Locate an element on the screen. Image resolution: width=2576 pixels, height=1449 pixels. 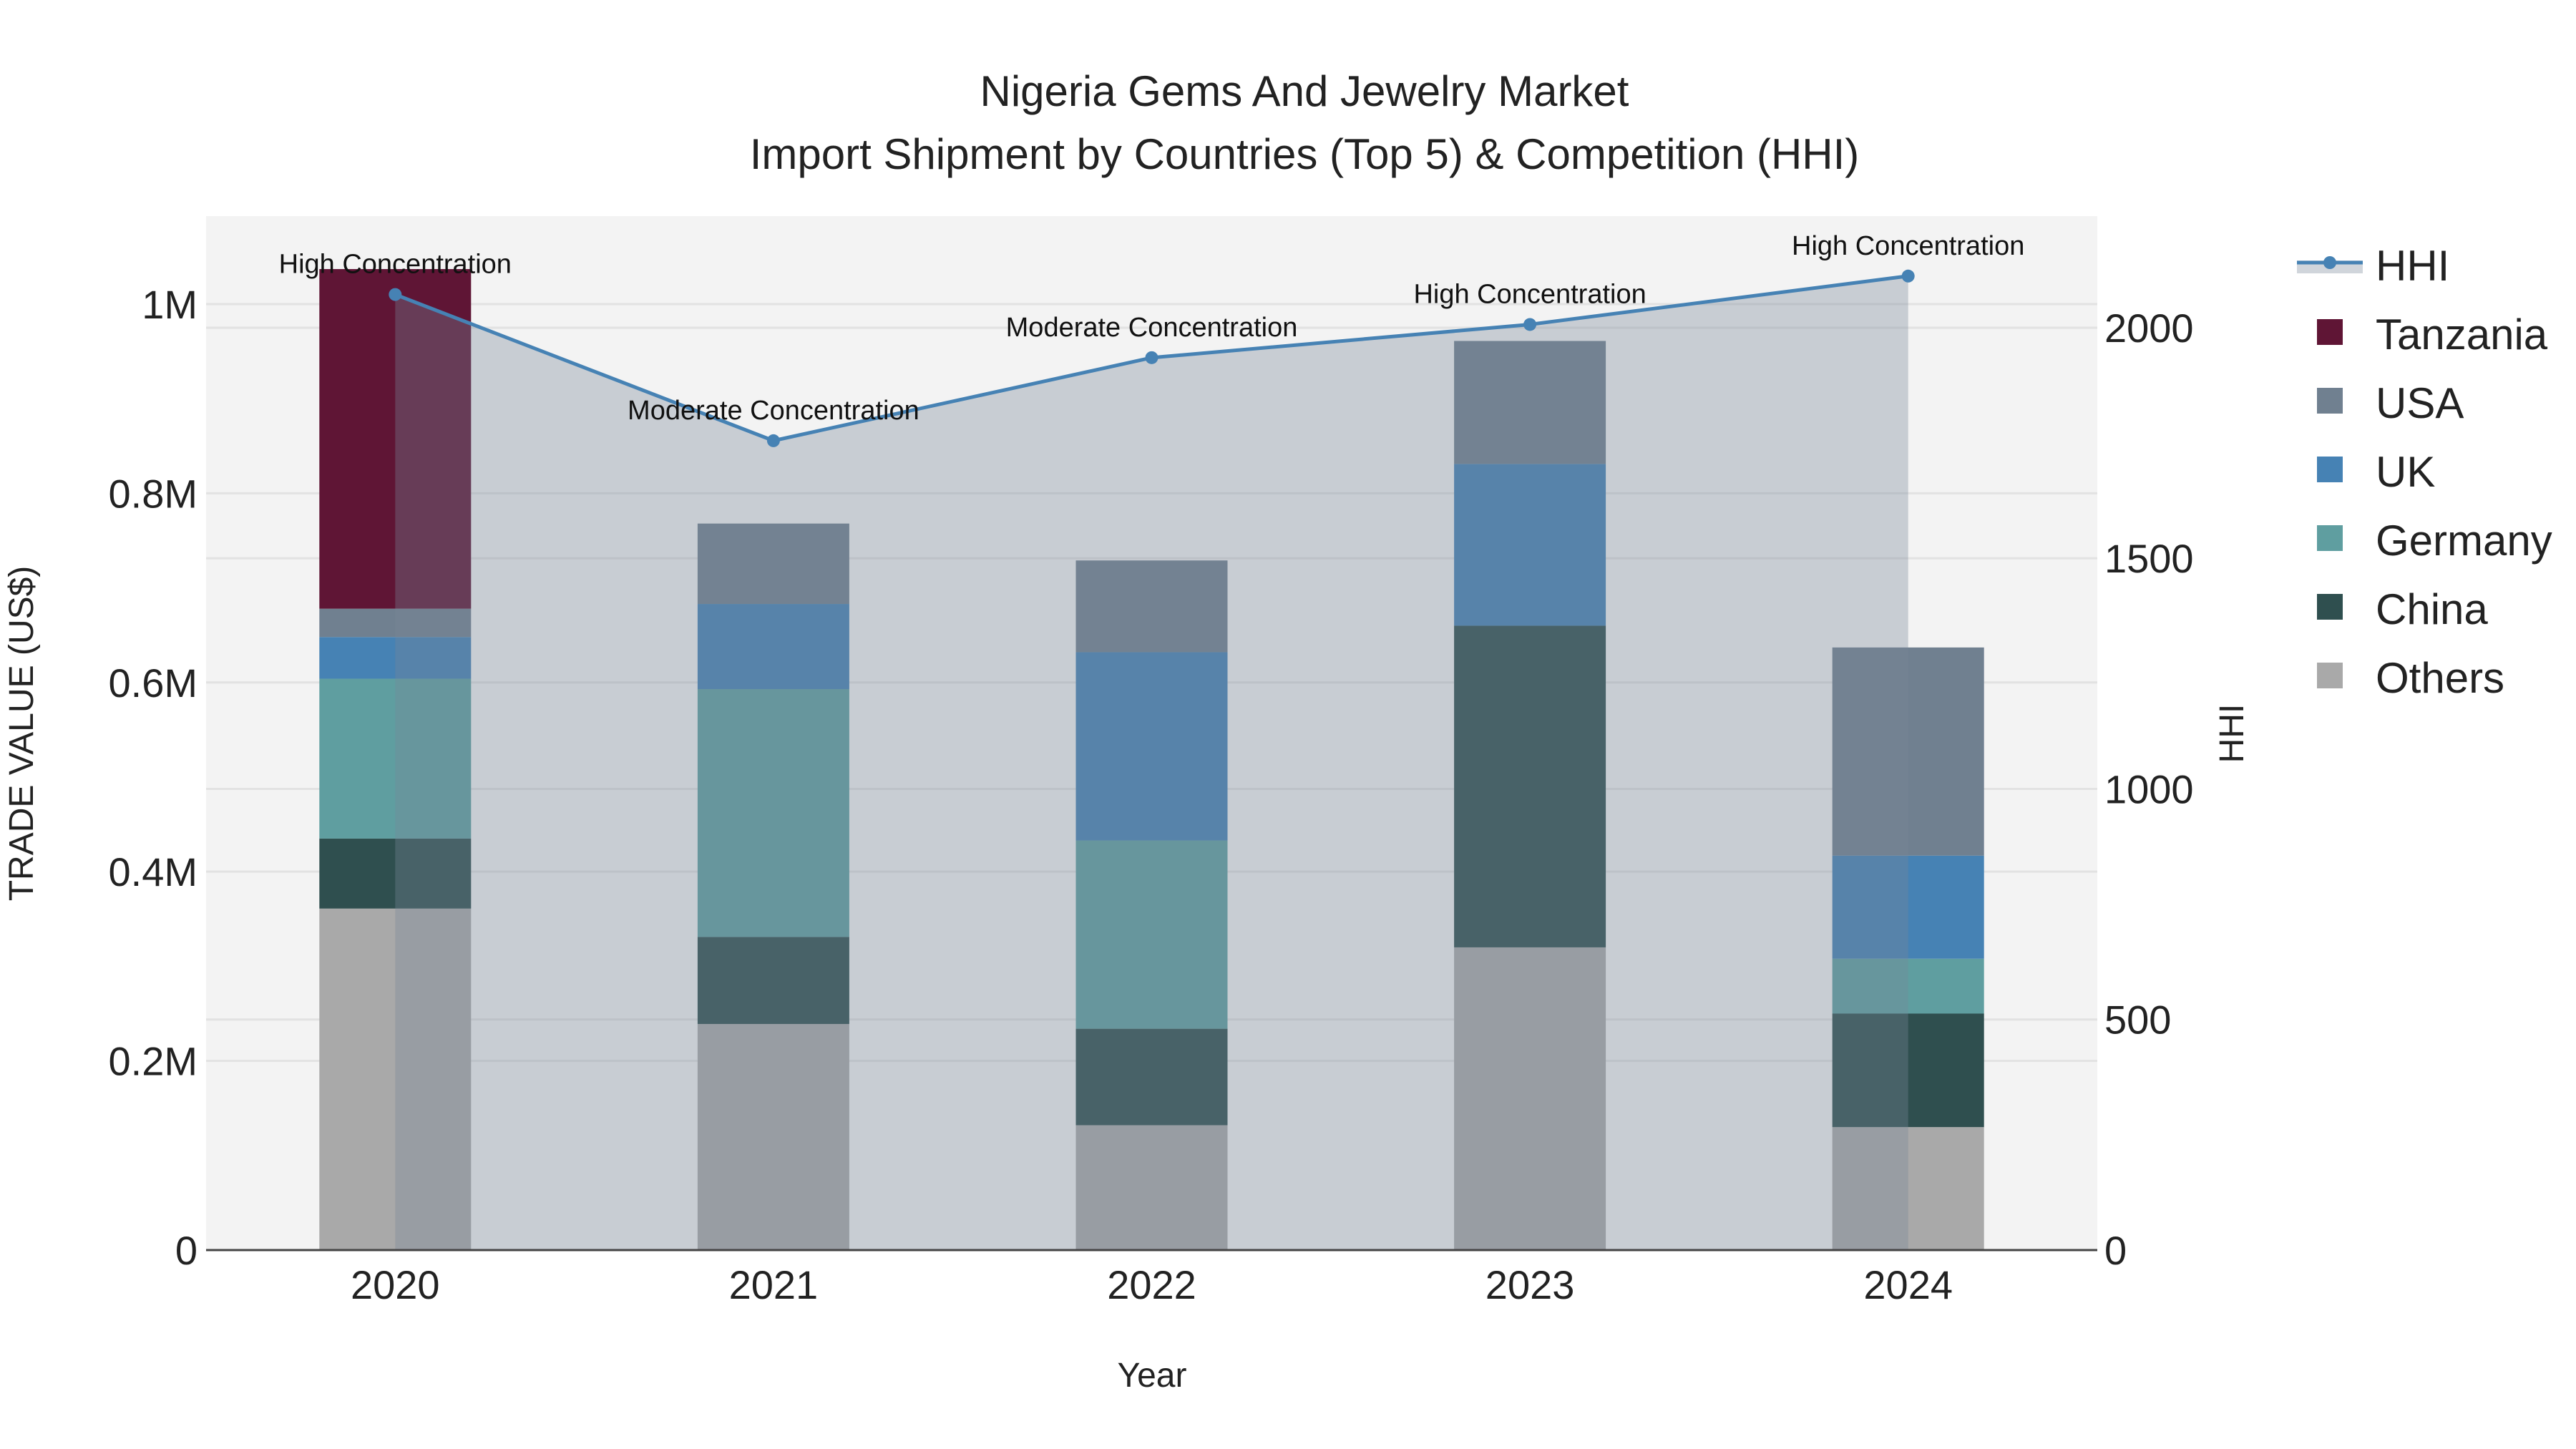
y-tick-label: 0.4M is located at coordinates (153, 871).